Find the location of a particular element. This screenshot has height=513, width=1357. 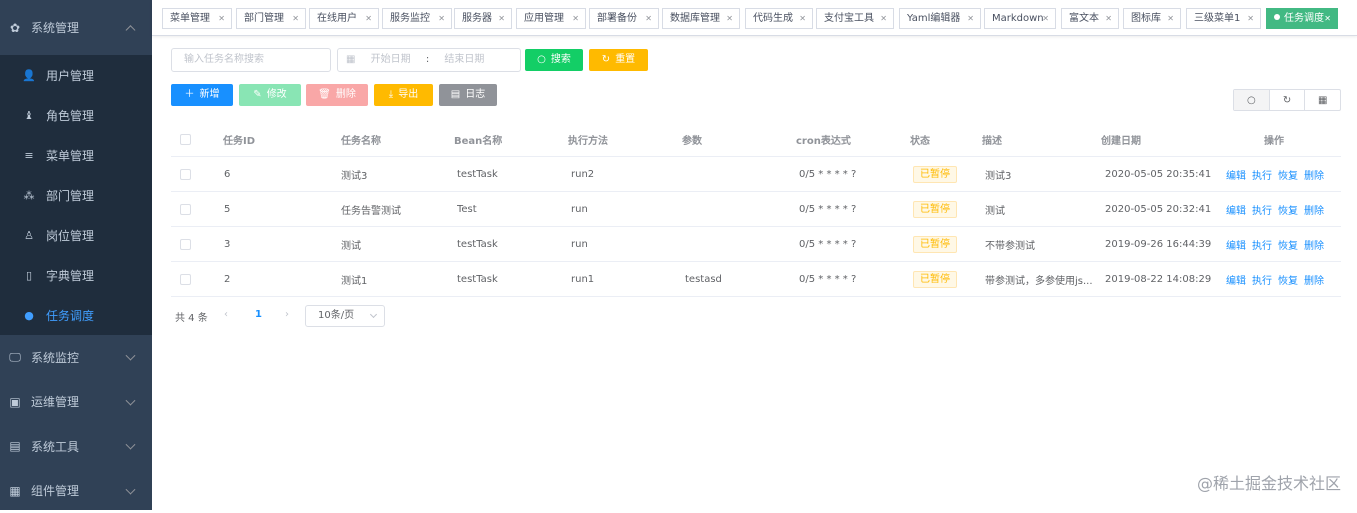

tag-menu3: 三级菜单1✕ is located at coordinates (1223, 18).